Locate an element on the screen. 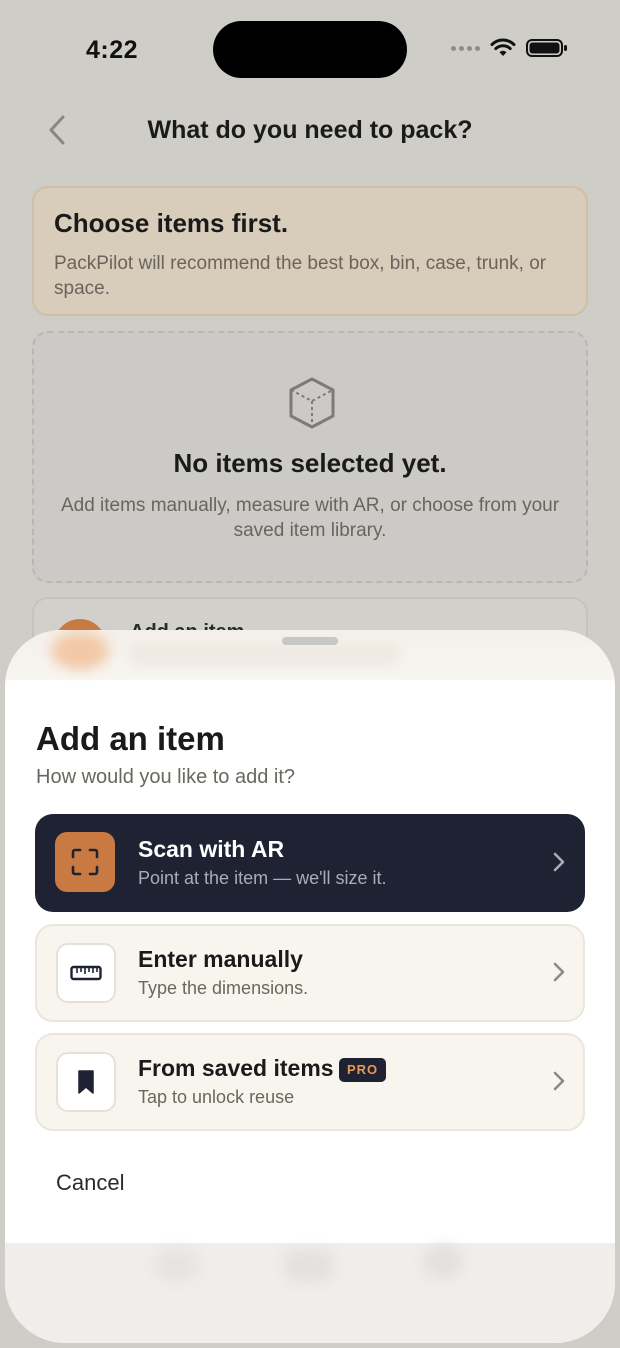 The height and width of the screenshot is (1348, 620). cellular-signal-icon is located at coordinates (465, 48).